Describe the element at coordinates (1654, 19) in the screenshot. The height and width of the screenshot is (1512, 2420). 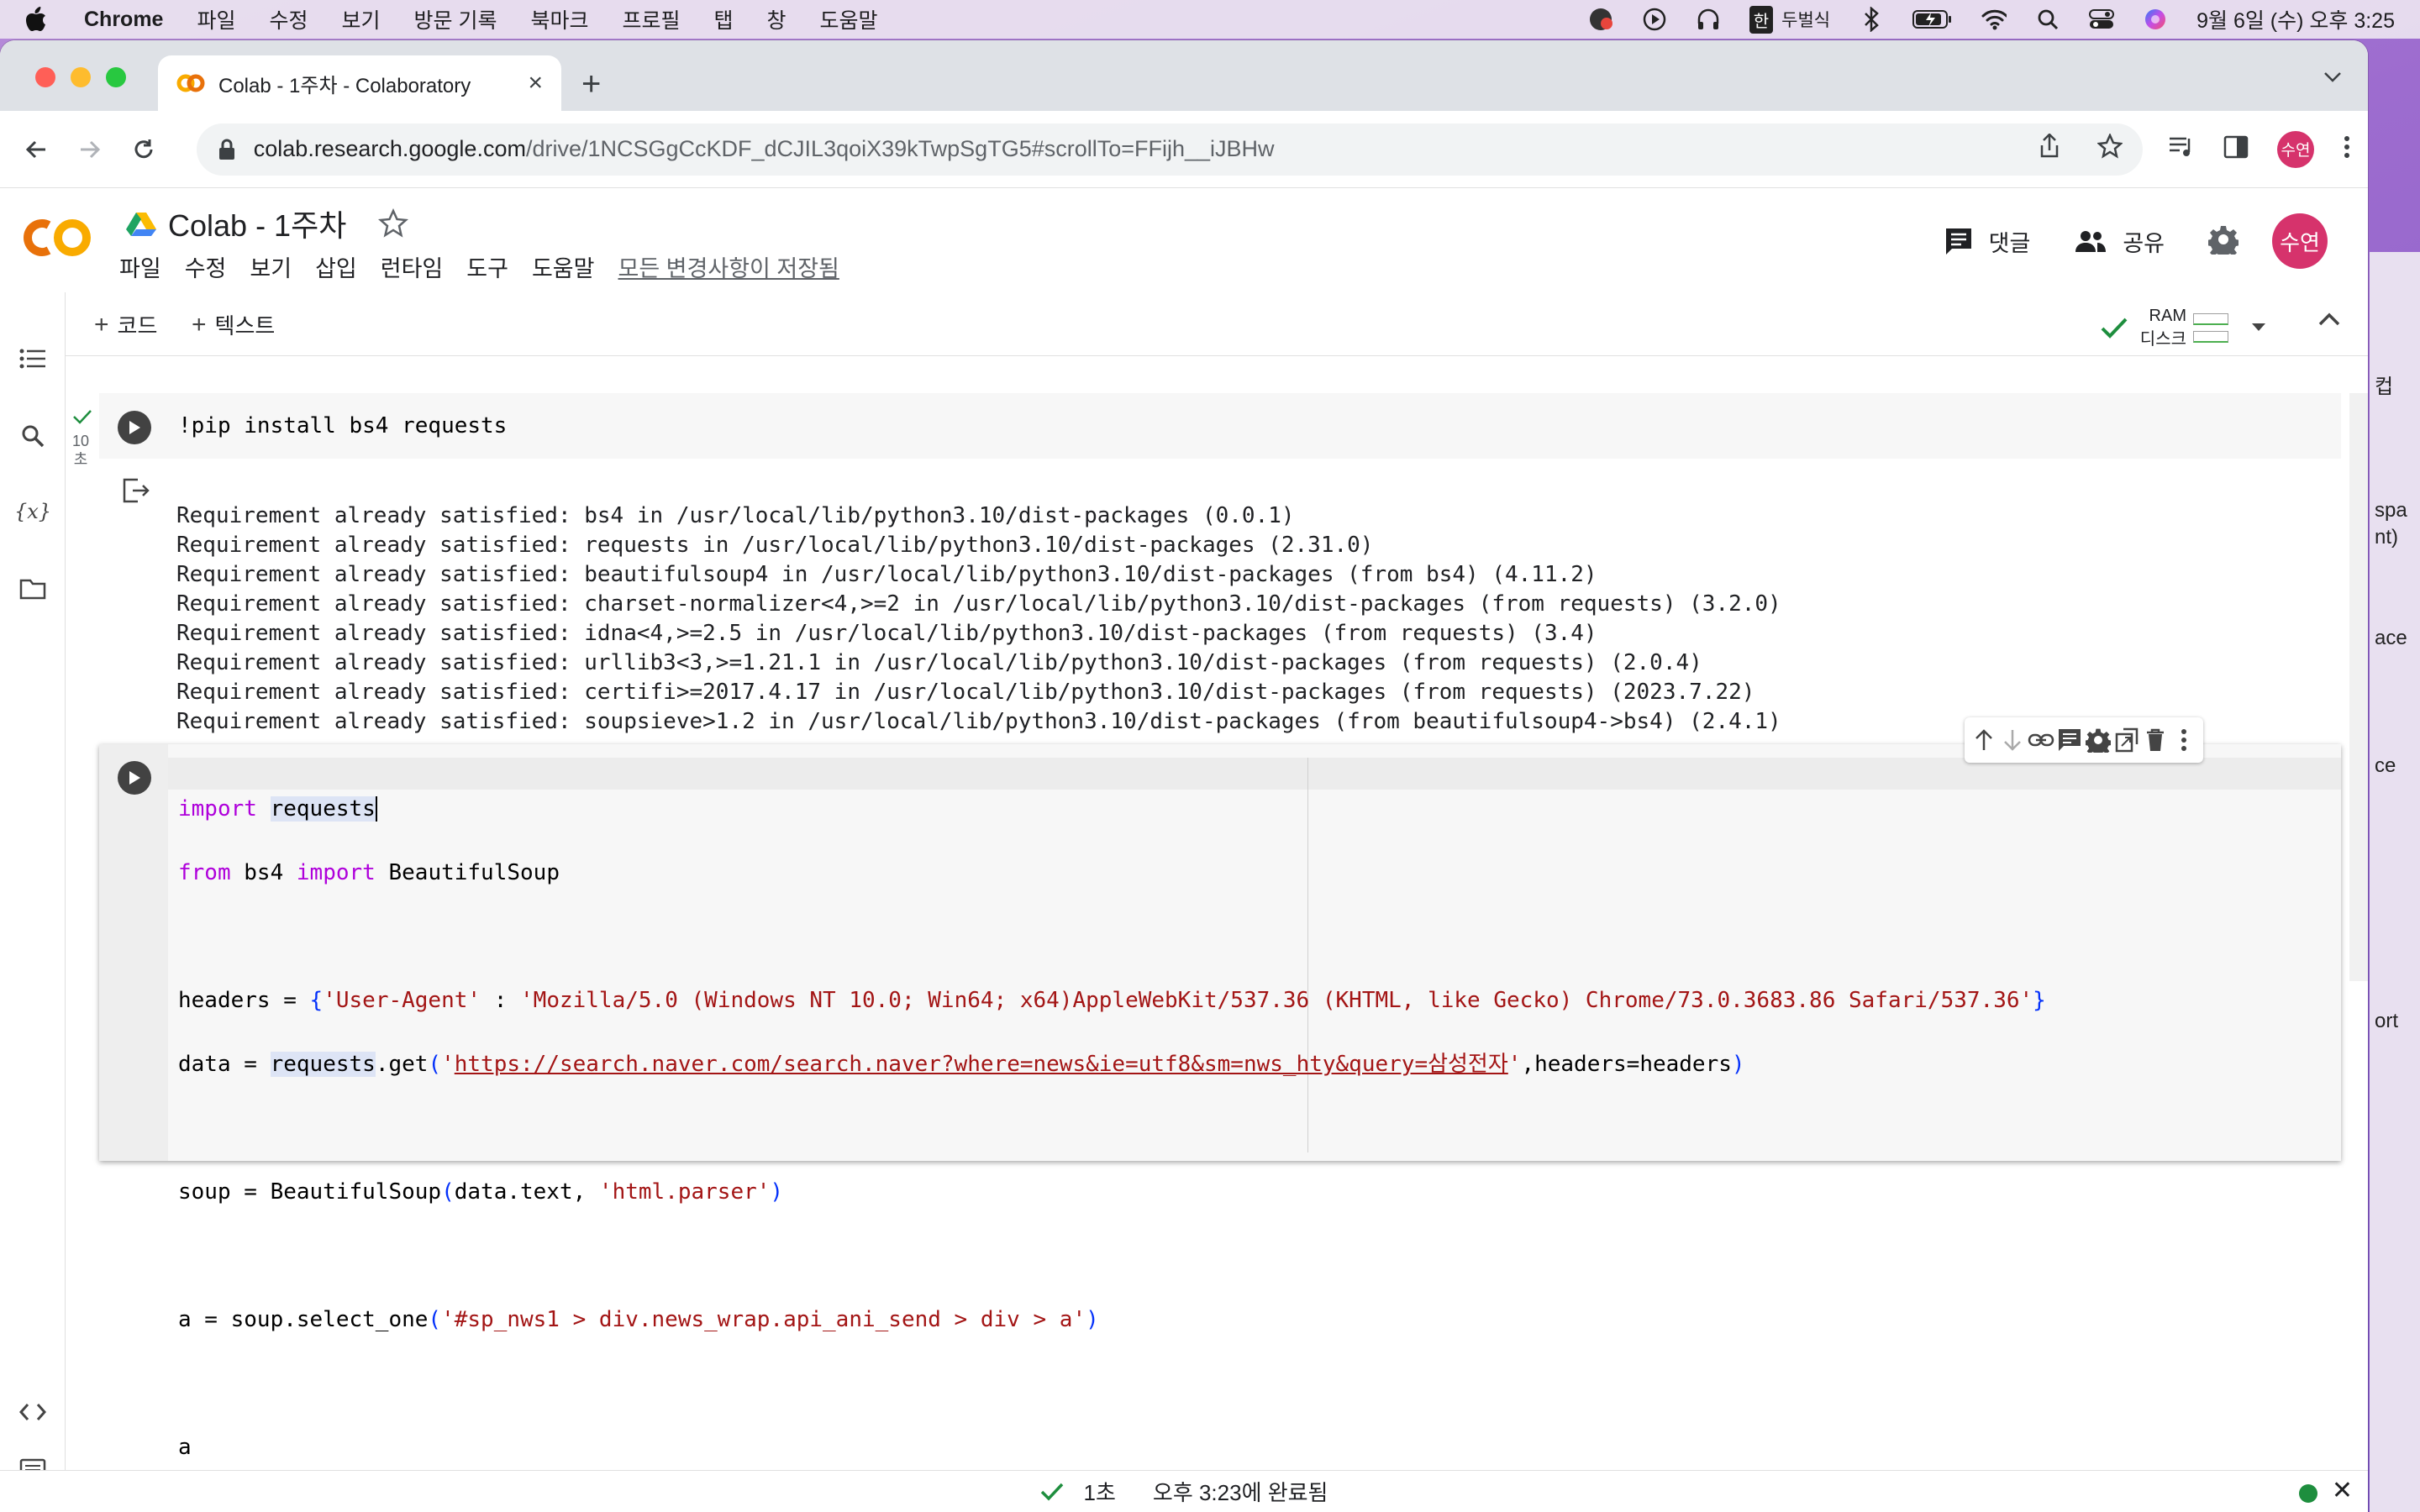
I see `play-icon` at that location.